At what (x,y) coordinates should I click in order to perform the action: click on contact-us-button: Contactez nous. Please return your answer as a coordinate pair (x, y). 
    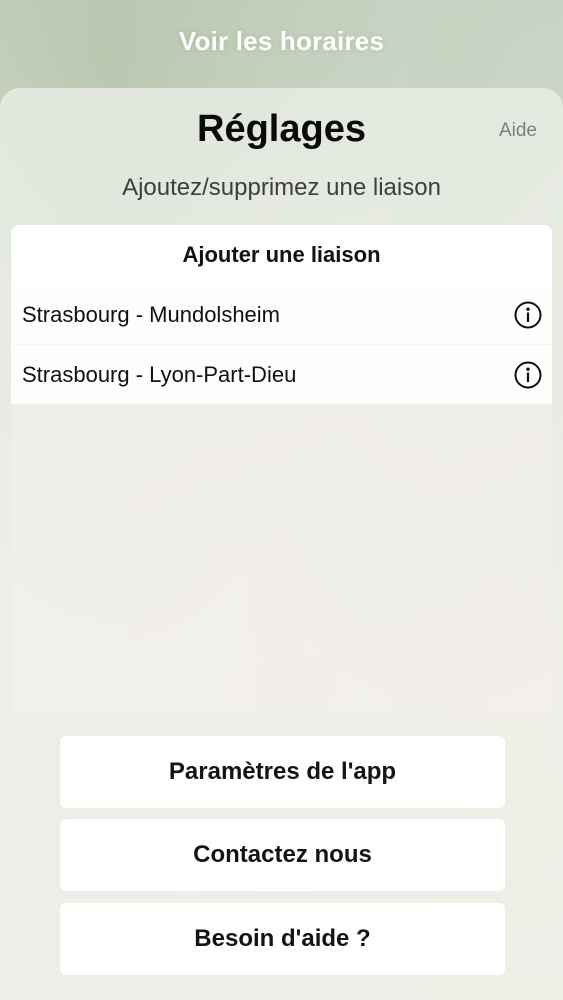
    Looking at the image, I should click on (282, 855).